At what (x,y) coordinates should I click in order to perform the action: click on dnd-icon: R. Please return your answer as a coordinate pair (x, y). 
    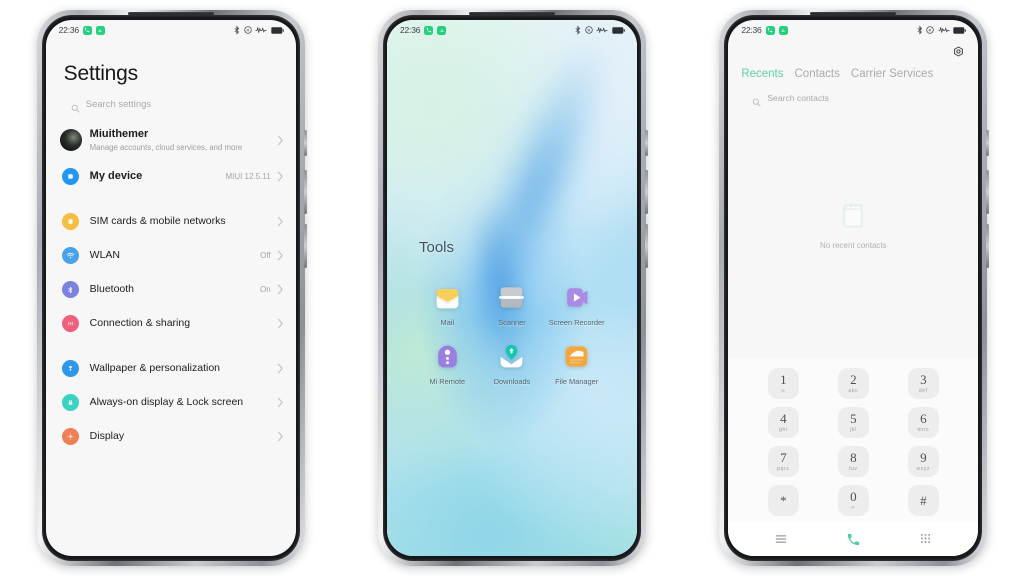
    Looking at the image, I should click on (248, 30).